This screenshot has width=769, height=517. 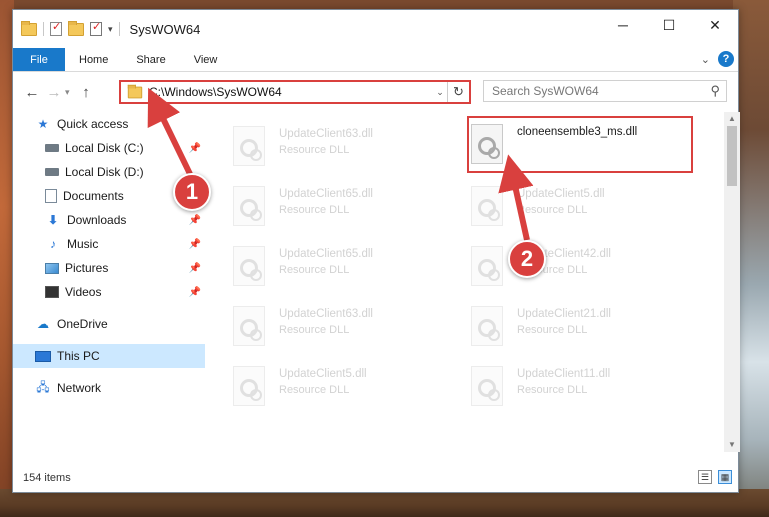 I want to click on arrow-to-address-bar, so click(x=170, y=131).